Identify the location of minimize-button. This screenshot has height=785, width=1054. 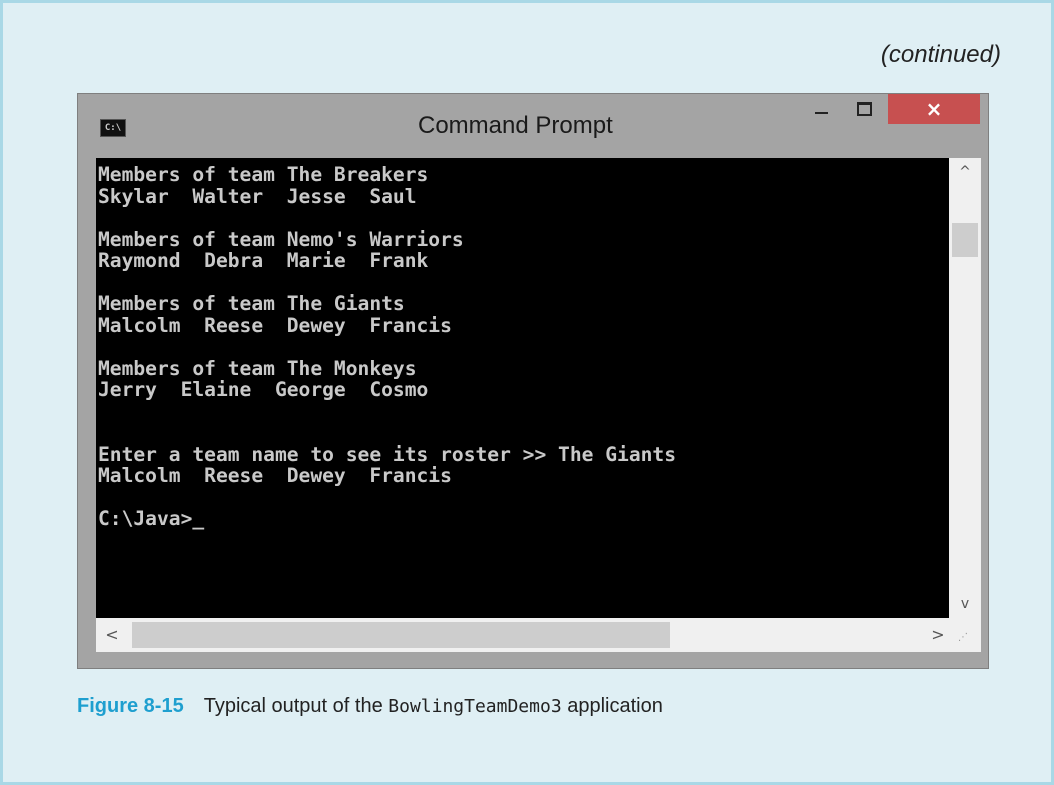
(821, 109).